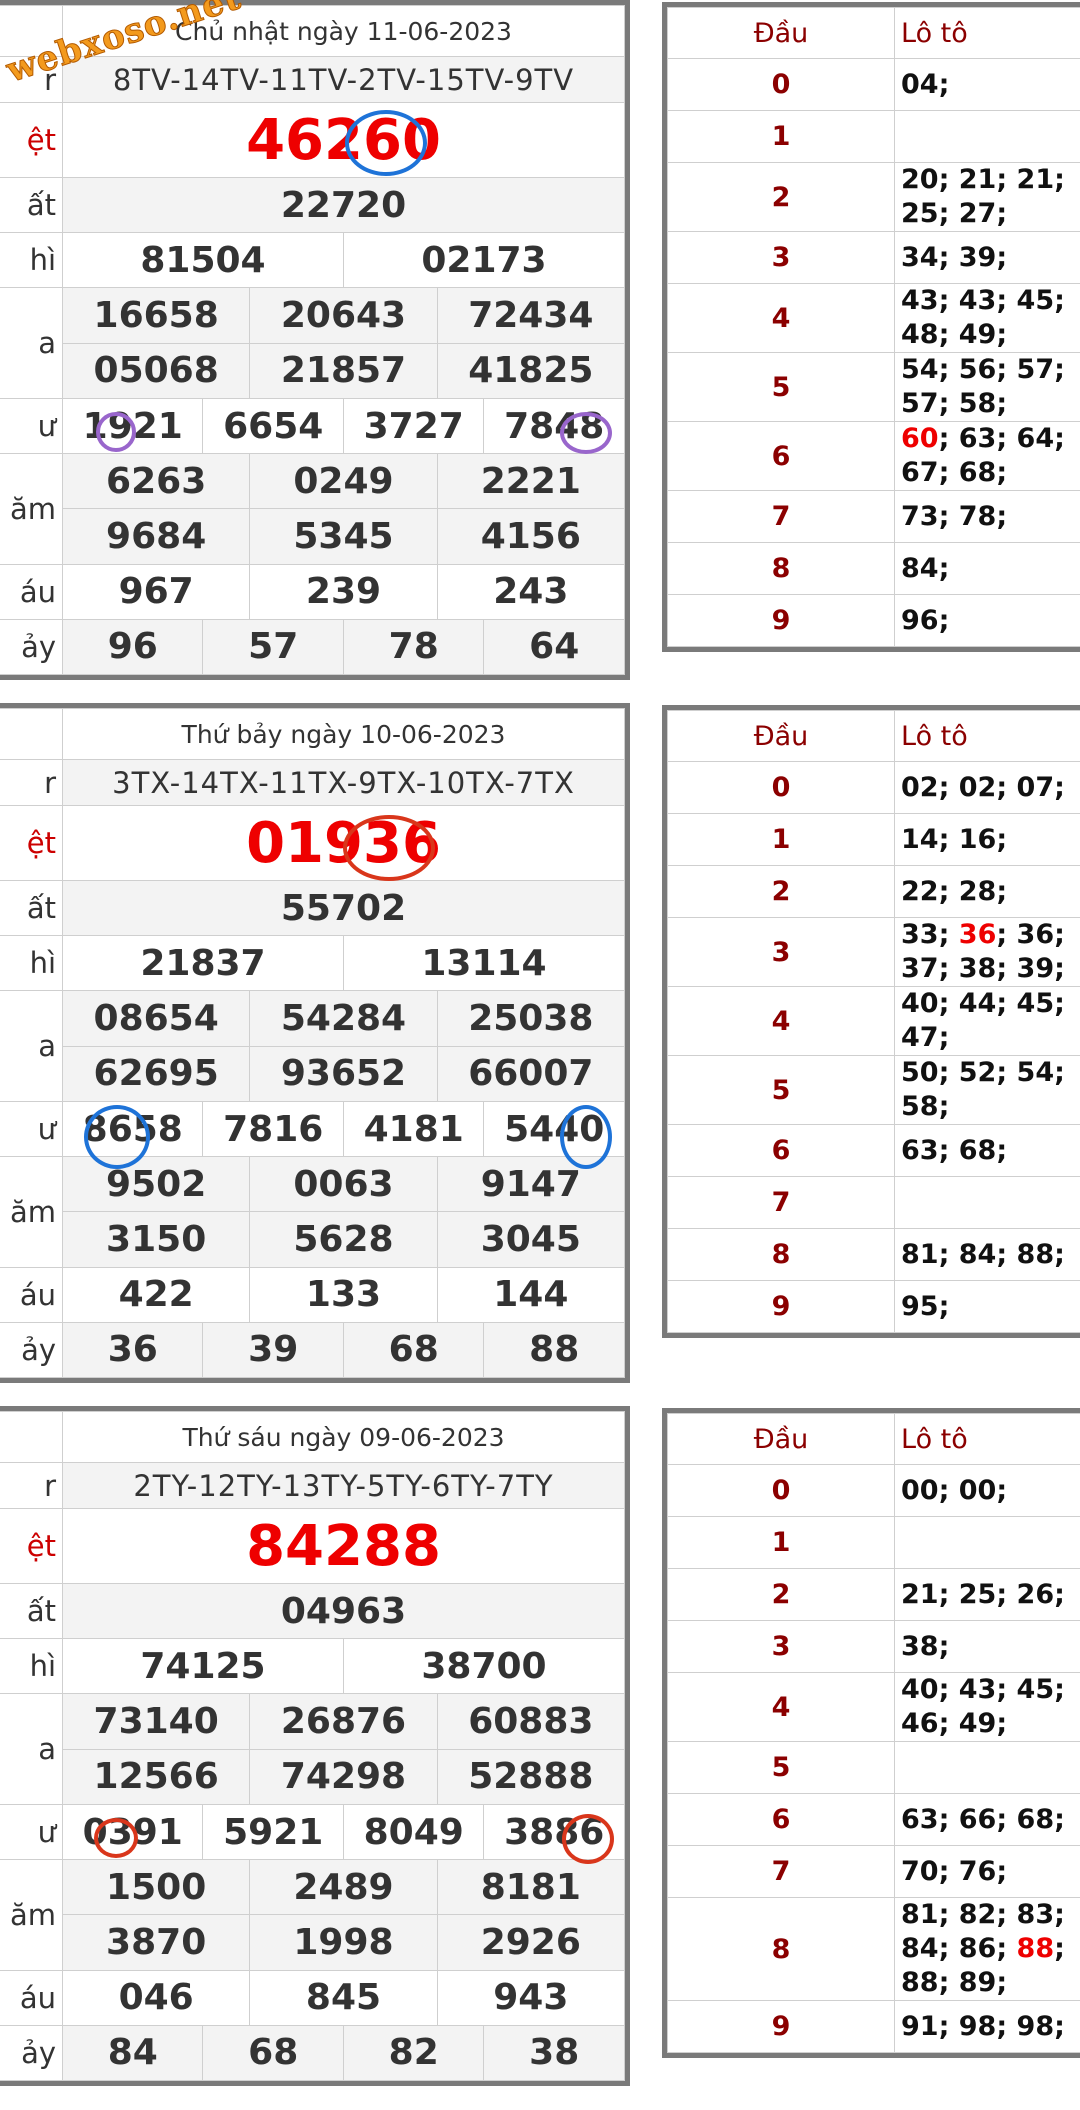  I want to click on loto-values: 02; 02; 07;, so click(987, 787).